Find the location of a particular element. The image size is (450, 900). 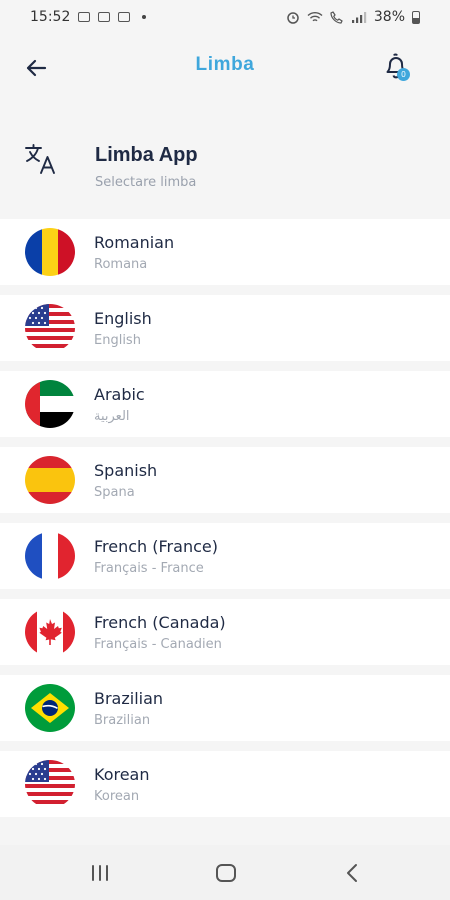

alarm-icon is located at coordinates (293, 18).